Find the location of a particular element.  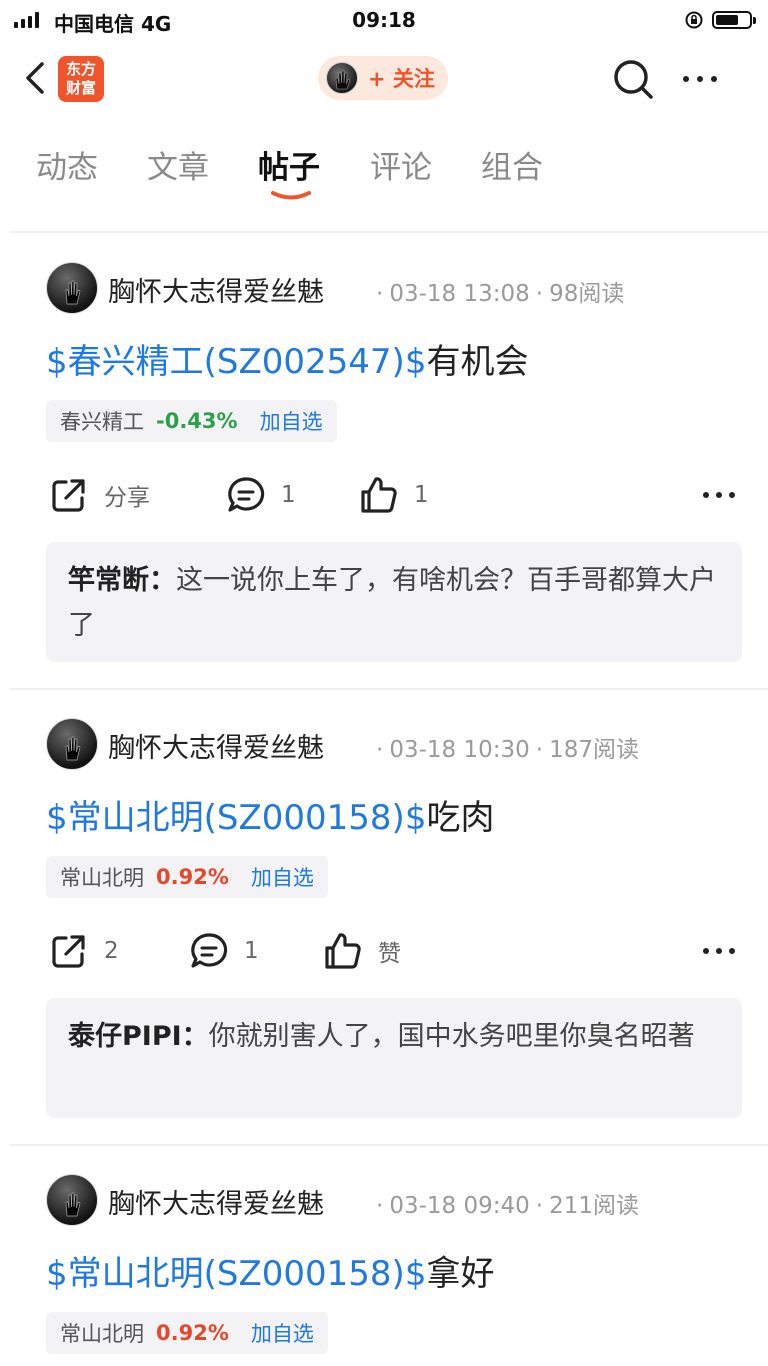

chip-change: -0.43% is located at coordinates (197, 421).